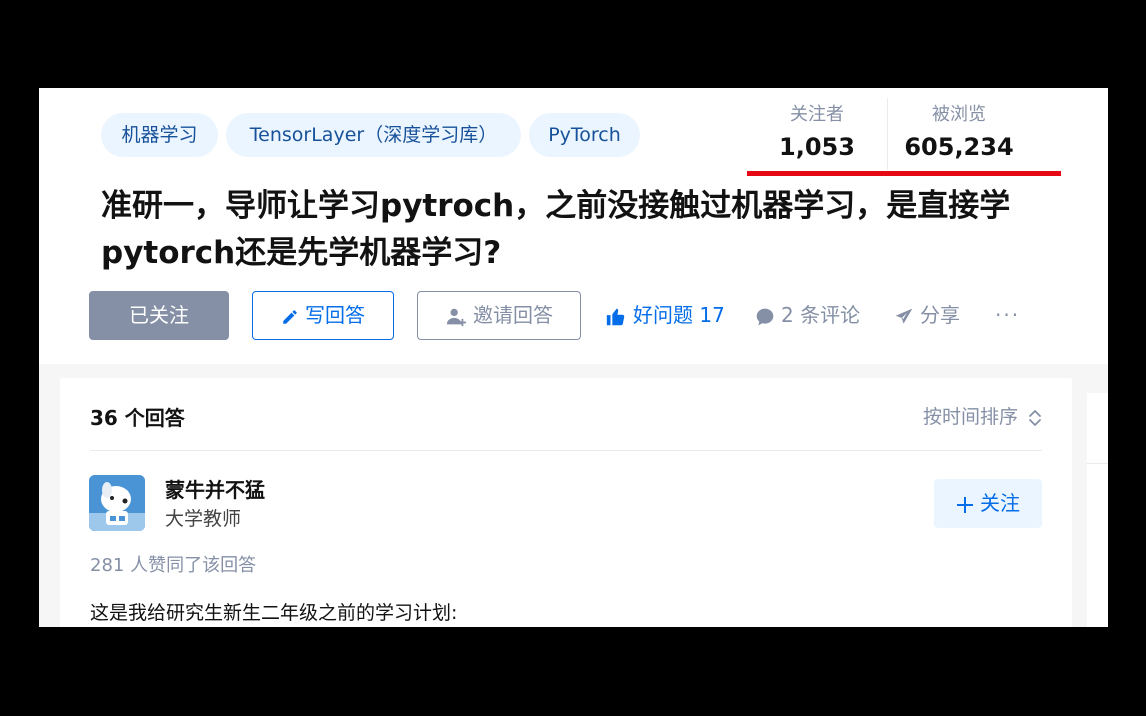  I want to click on comment-bubble-icon, so click(768, 315).